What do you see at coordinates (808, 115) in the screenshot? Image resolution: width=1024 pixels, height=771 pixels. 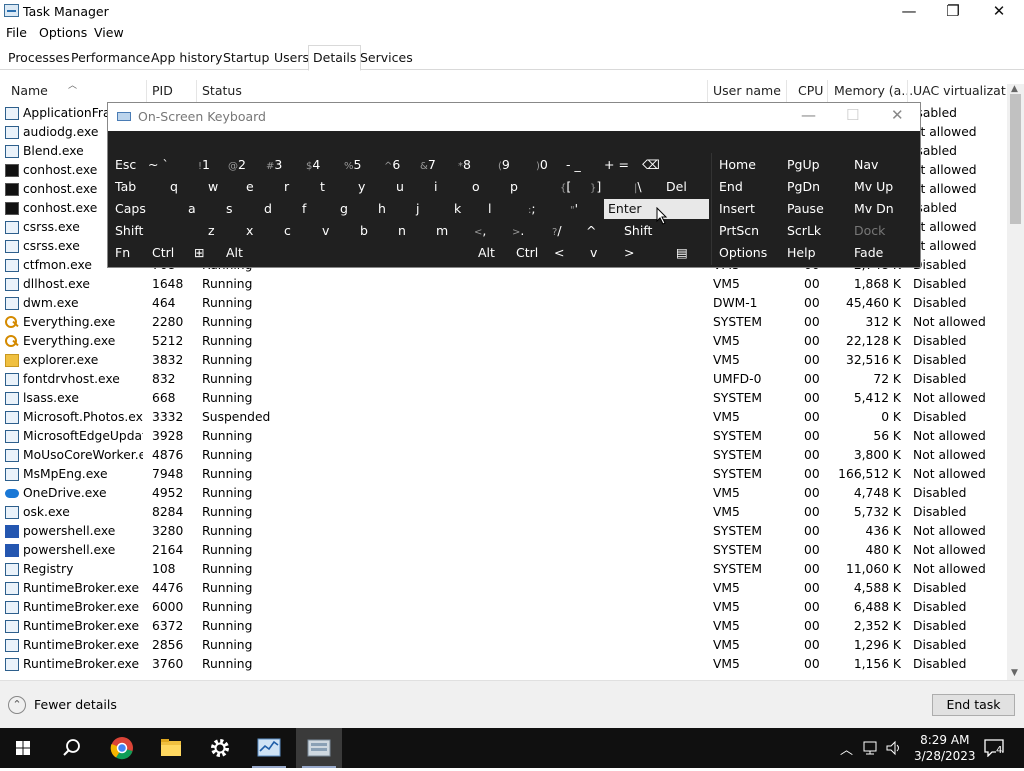 I see `osk-minimize-button: —` at bounding box center [808, 115].